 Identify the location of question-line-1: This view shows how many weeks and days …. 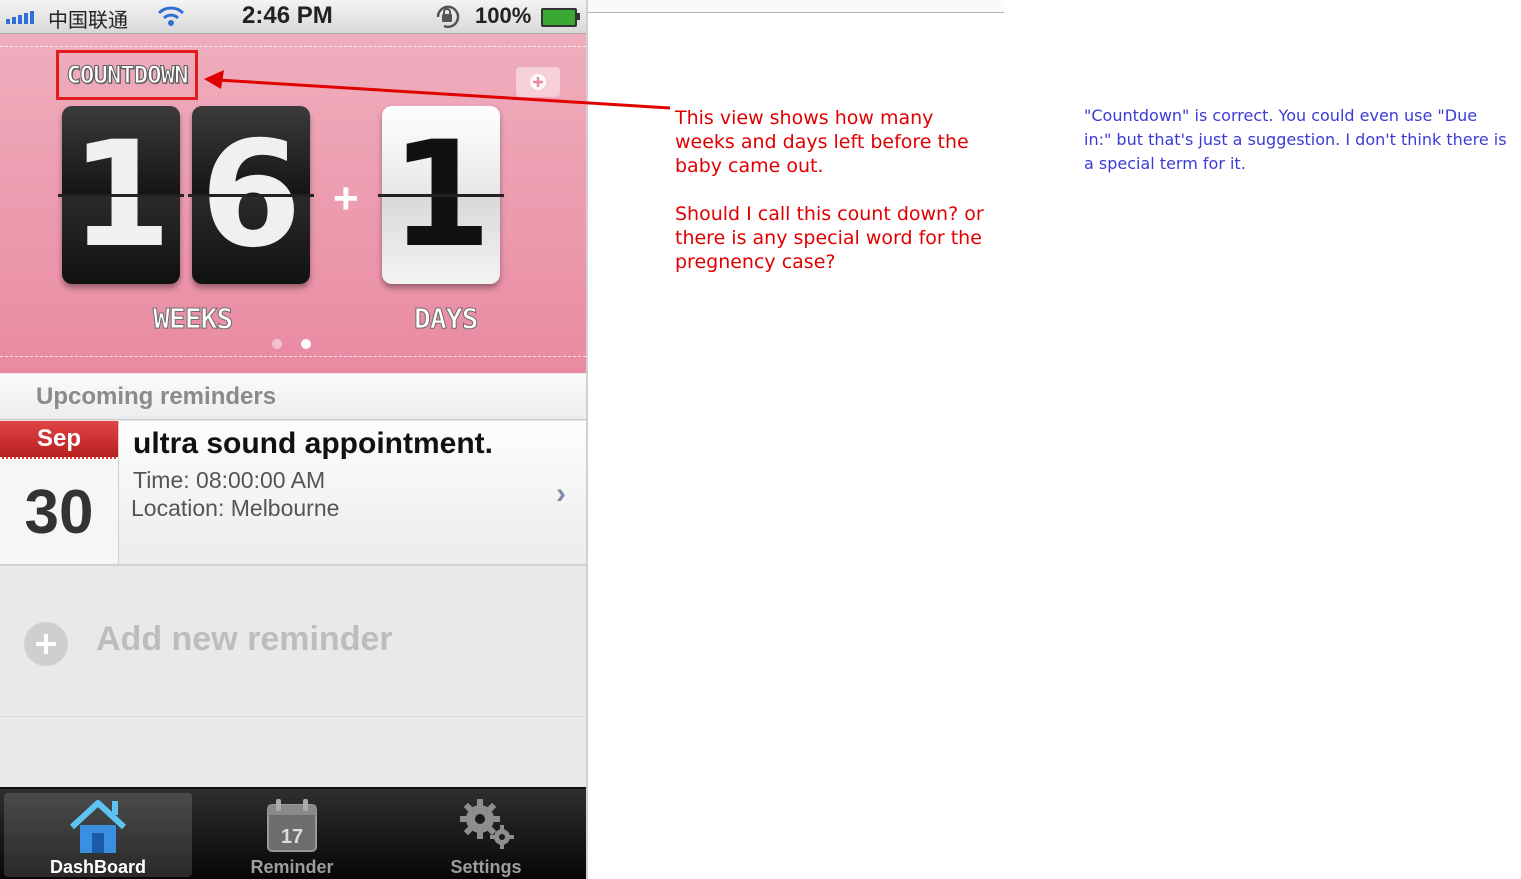
(822, 142).